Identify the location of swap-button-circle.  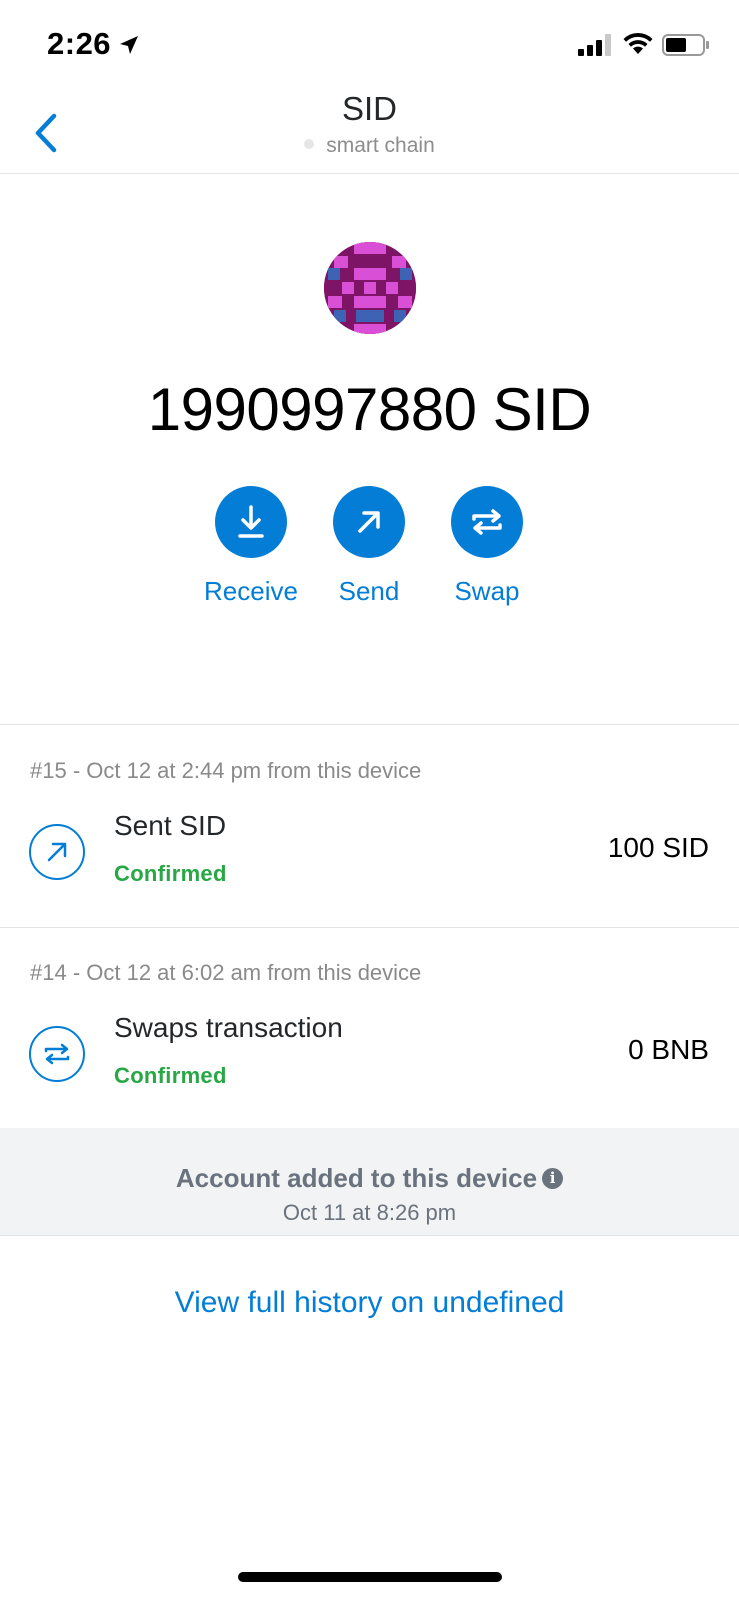
(487, 522).